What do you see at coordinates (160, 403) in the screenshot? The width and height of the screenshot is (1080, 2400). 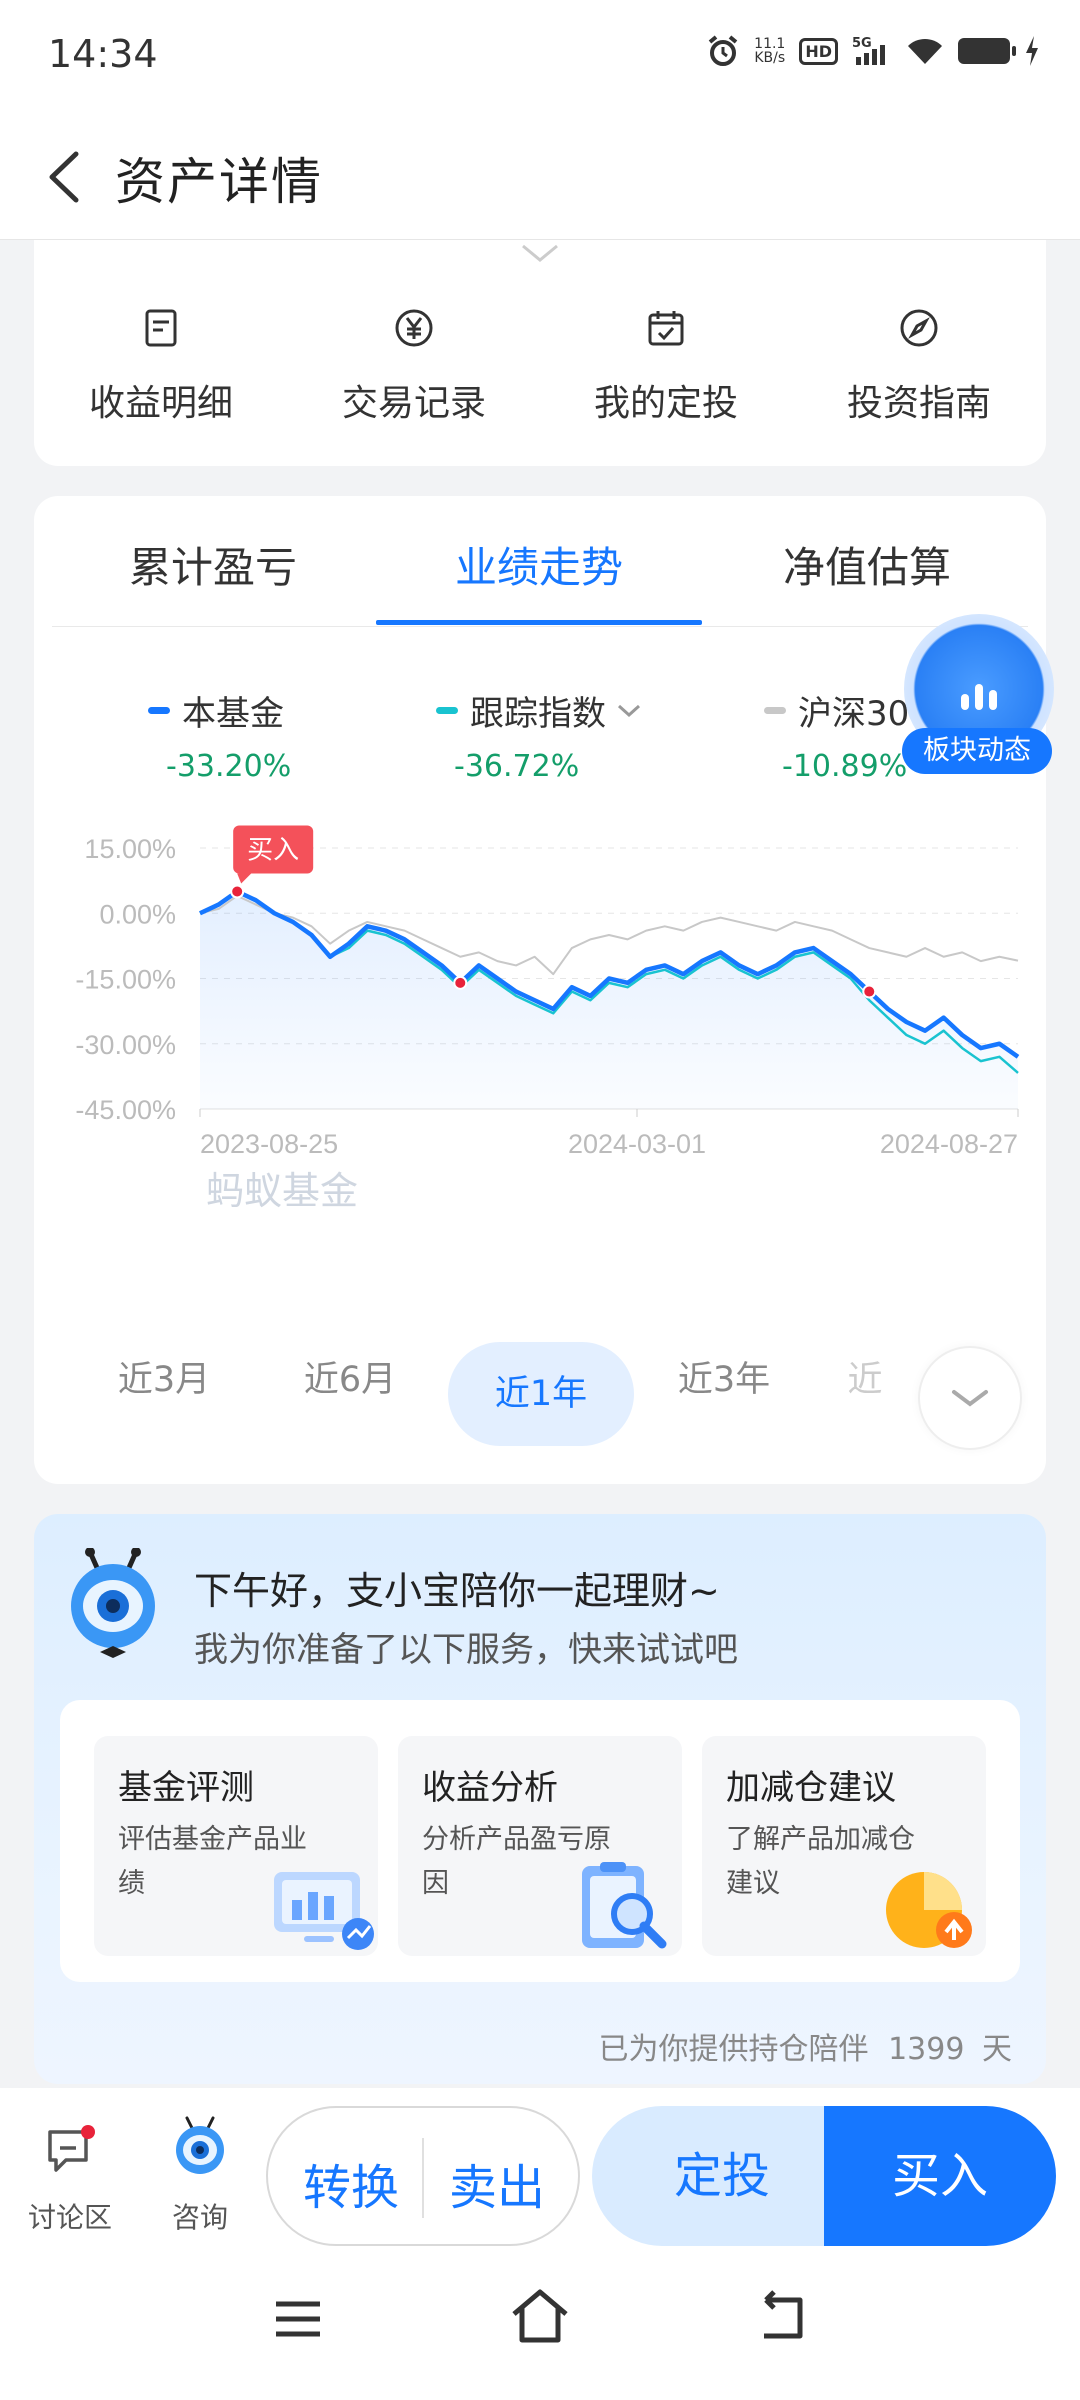 I see `quick-action-label: 收益明细` at bounding box center [160, 403].